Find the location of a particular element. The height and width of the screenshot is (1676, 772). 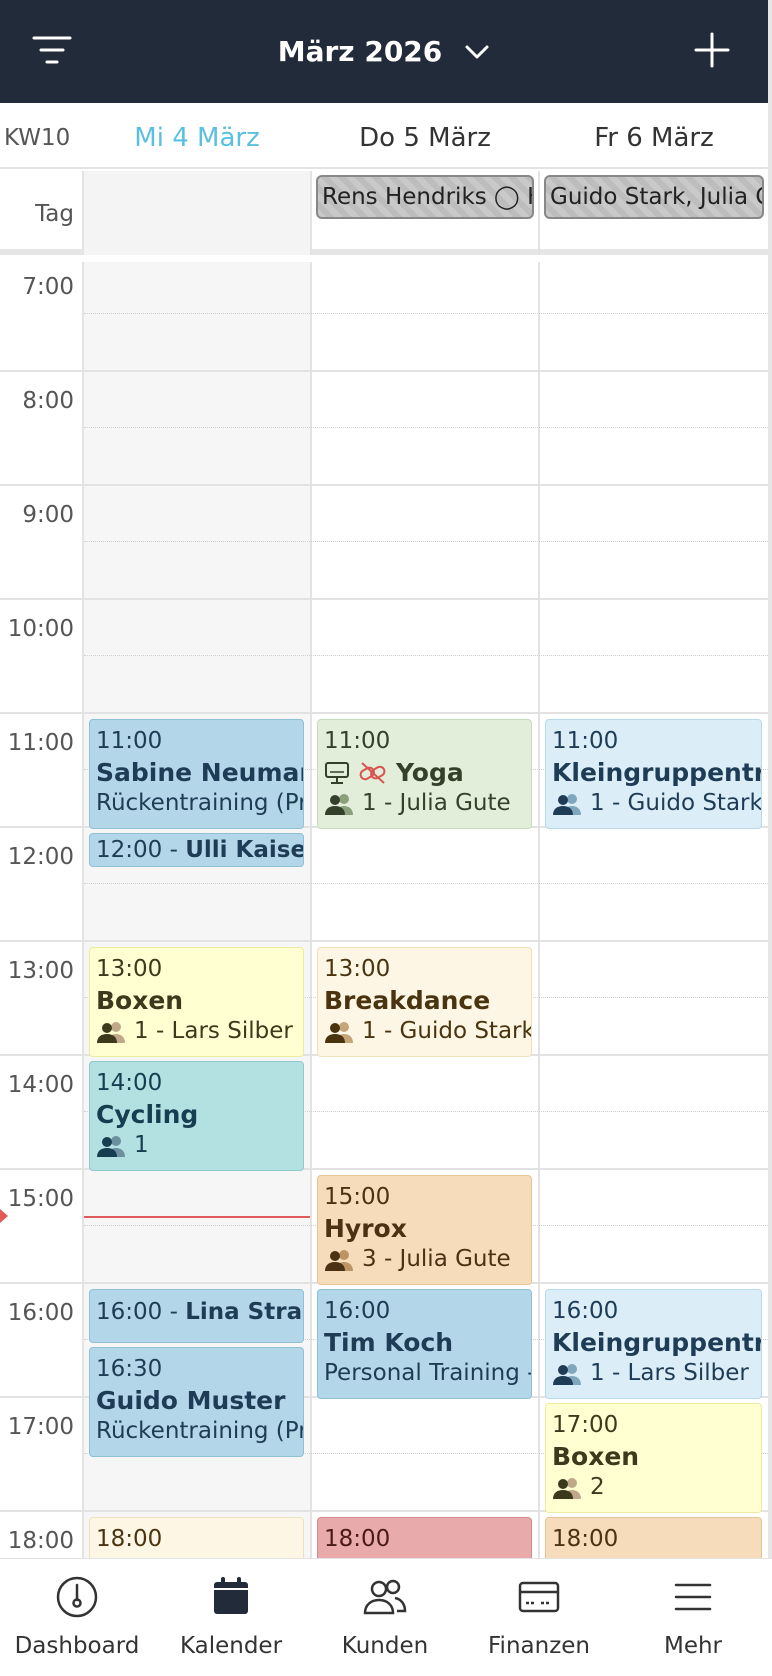

chevron-down-icon is located at coordinates (477, 51).